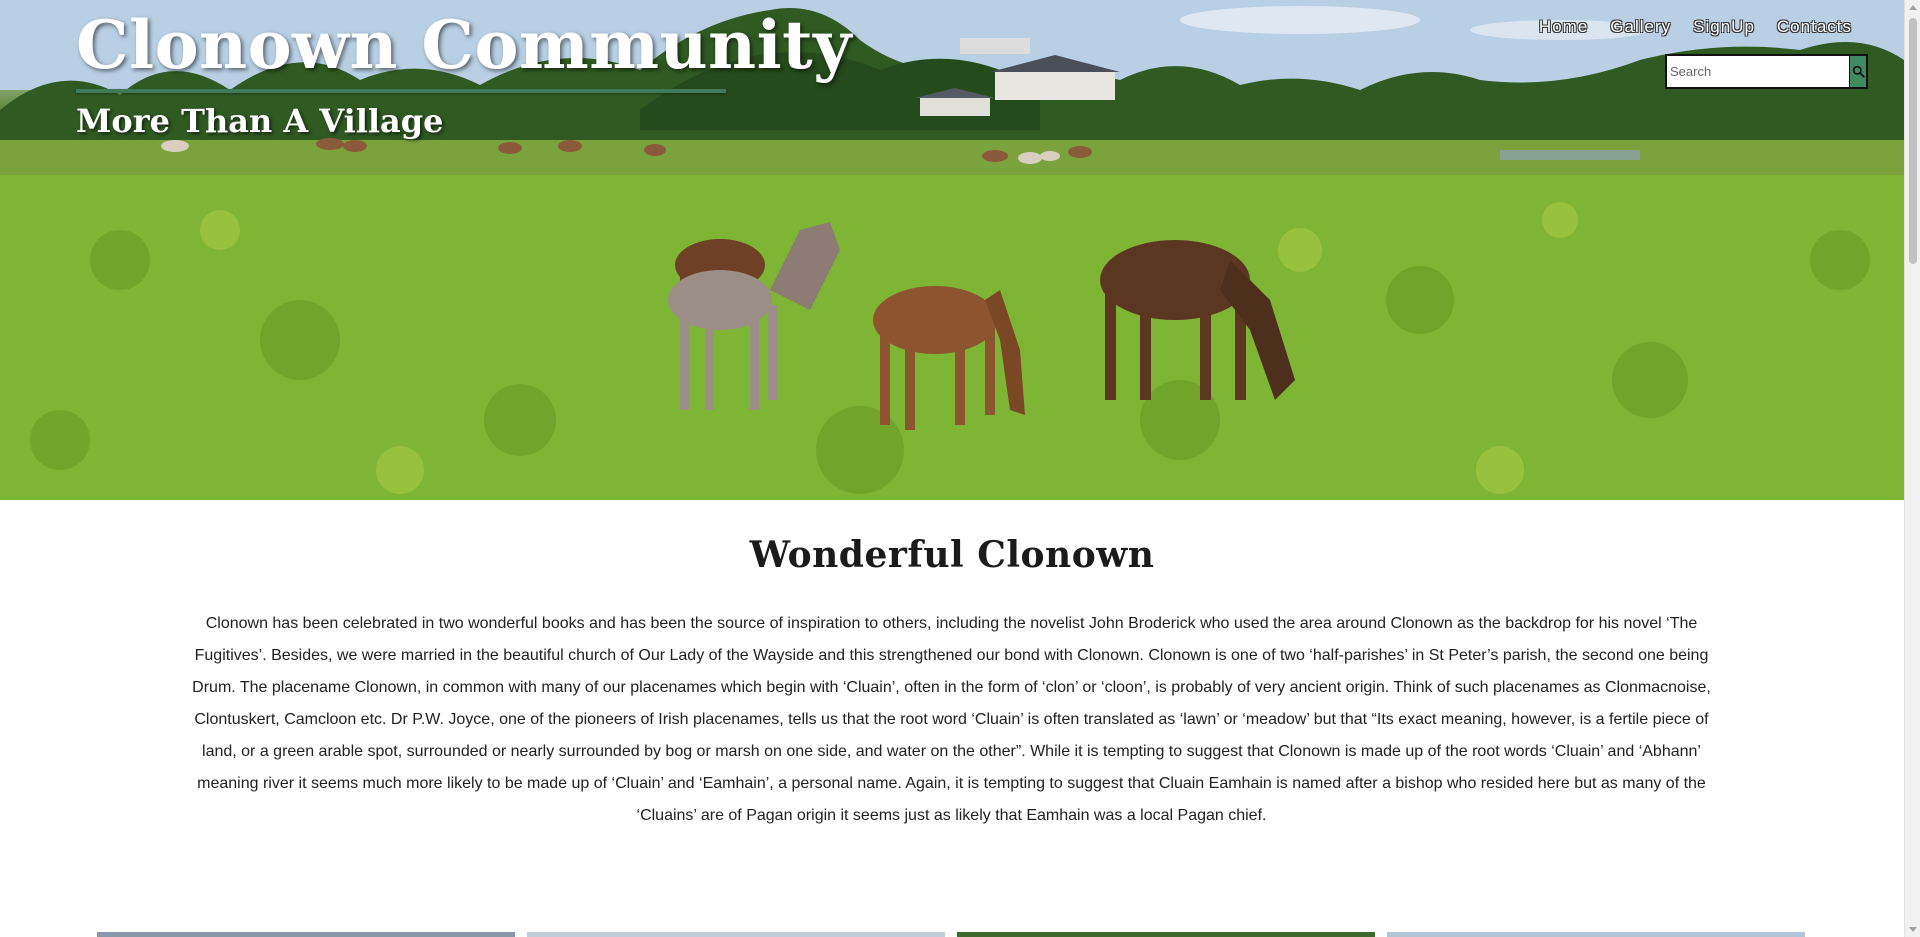 The width and height of the screenshot is (1920, 937). I want to click on site-title: Clonown Community, so click(464, 45).